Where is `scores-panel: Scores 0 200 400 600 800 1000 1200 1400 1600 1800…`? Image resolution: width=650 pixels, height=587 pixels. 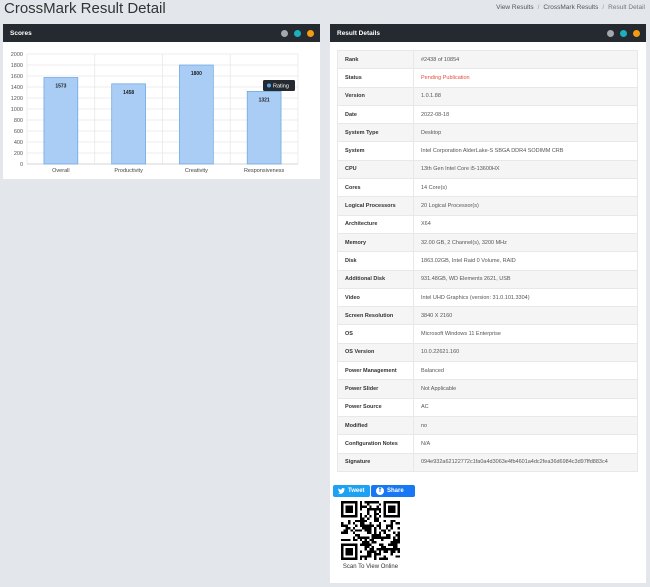 scores-panel: Scores 0 200 400 600 800 1000 1200 1400 1600 1800… is located at coordinates (161, 101).